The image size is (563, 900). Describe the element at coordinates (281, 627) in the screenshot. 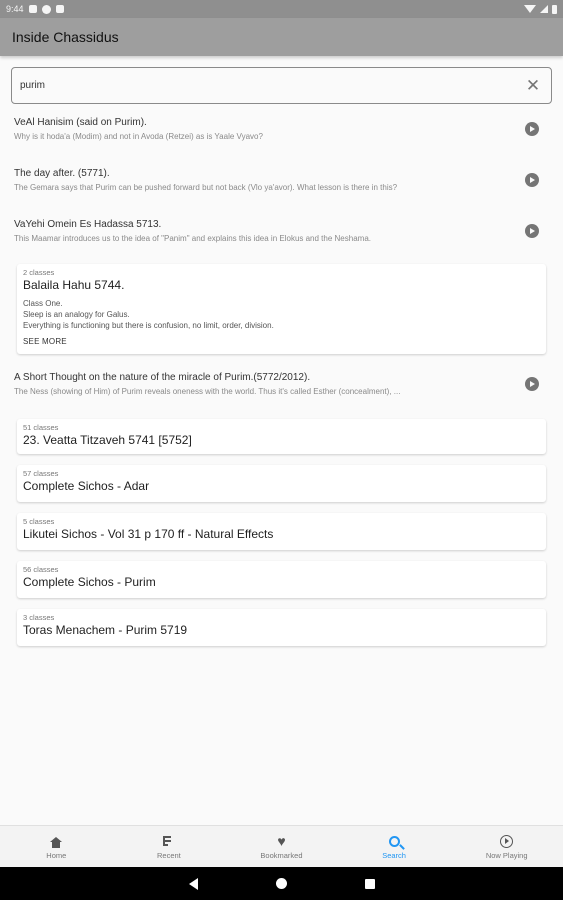

I see `class-card: 3 classes Toras Menachem - Purim 5719` at that location.